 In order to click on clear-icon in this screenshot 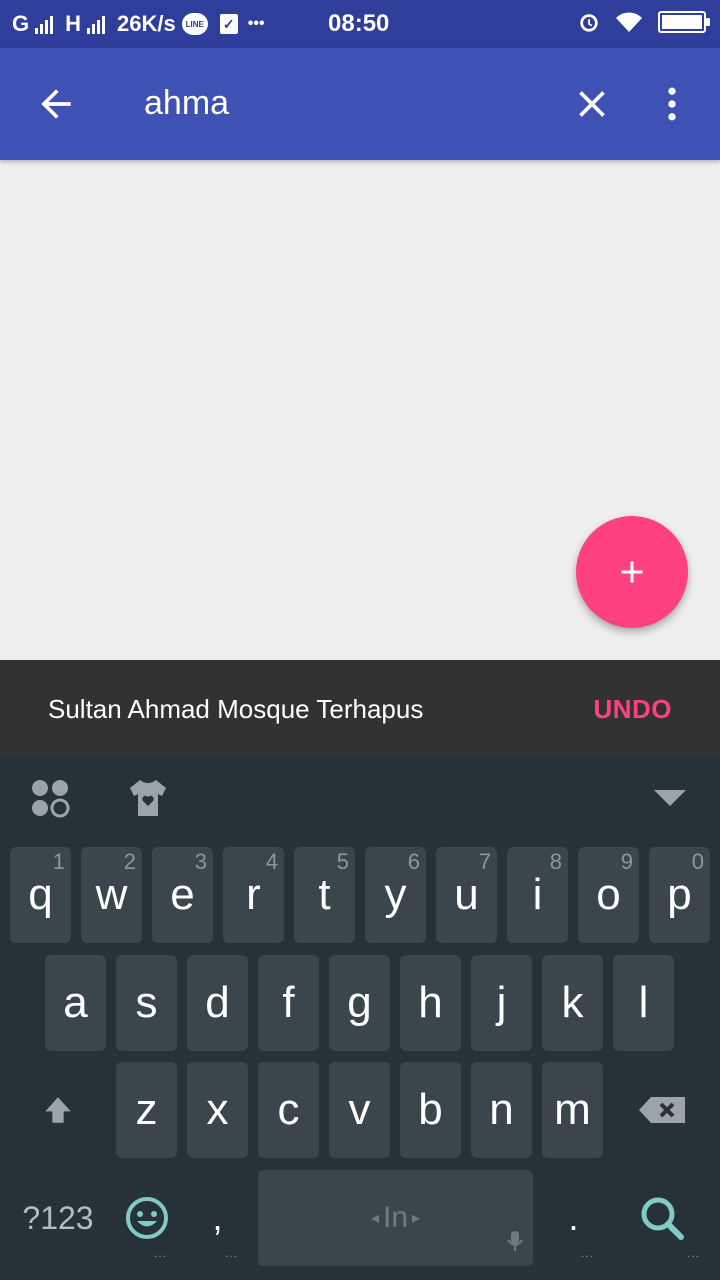, I will do `click(592, 104)`.